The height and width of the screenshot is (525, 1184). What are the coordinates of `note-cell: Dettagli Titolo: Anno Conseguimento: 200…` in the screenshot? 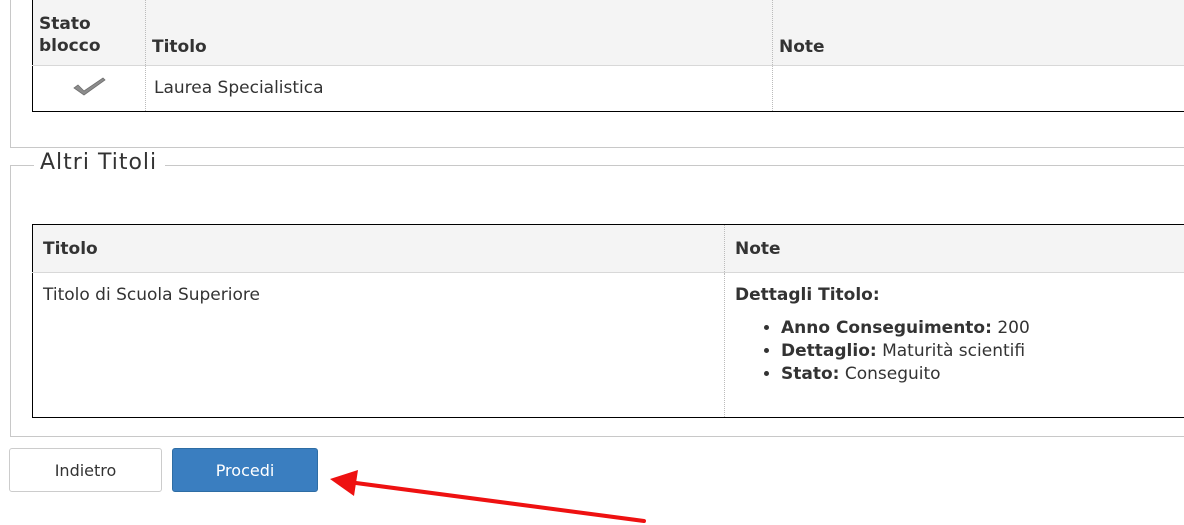 It's located at (954, 345).